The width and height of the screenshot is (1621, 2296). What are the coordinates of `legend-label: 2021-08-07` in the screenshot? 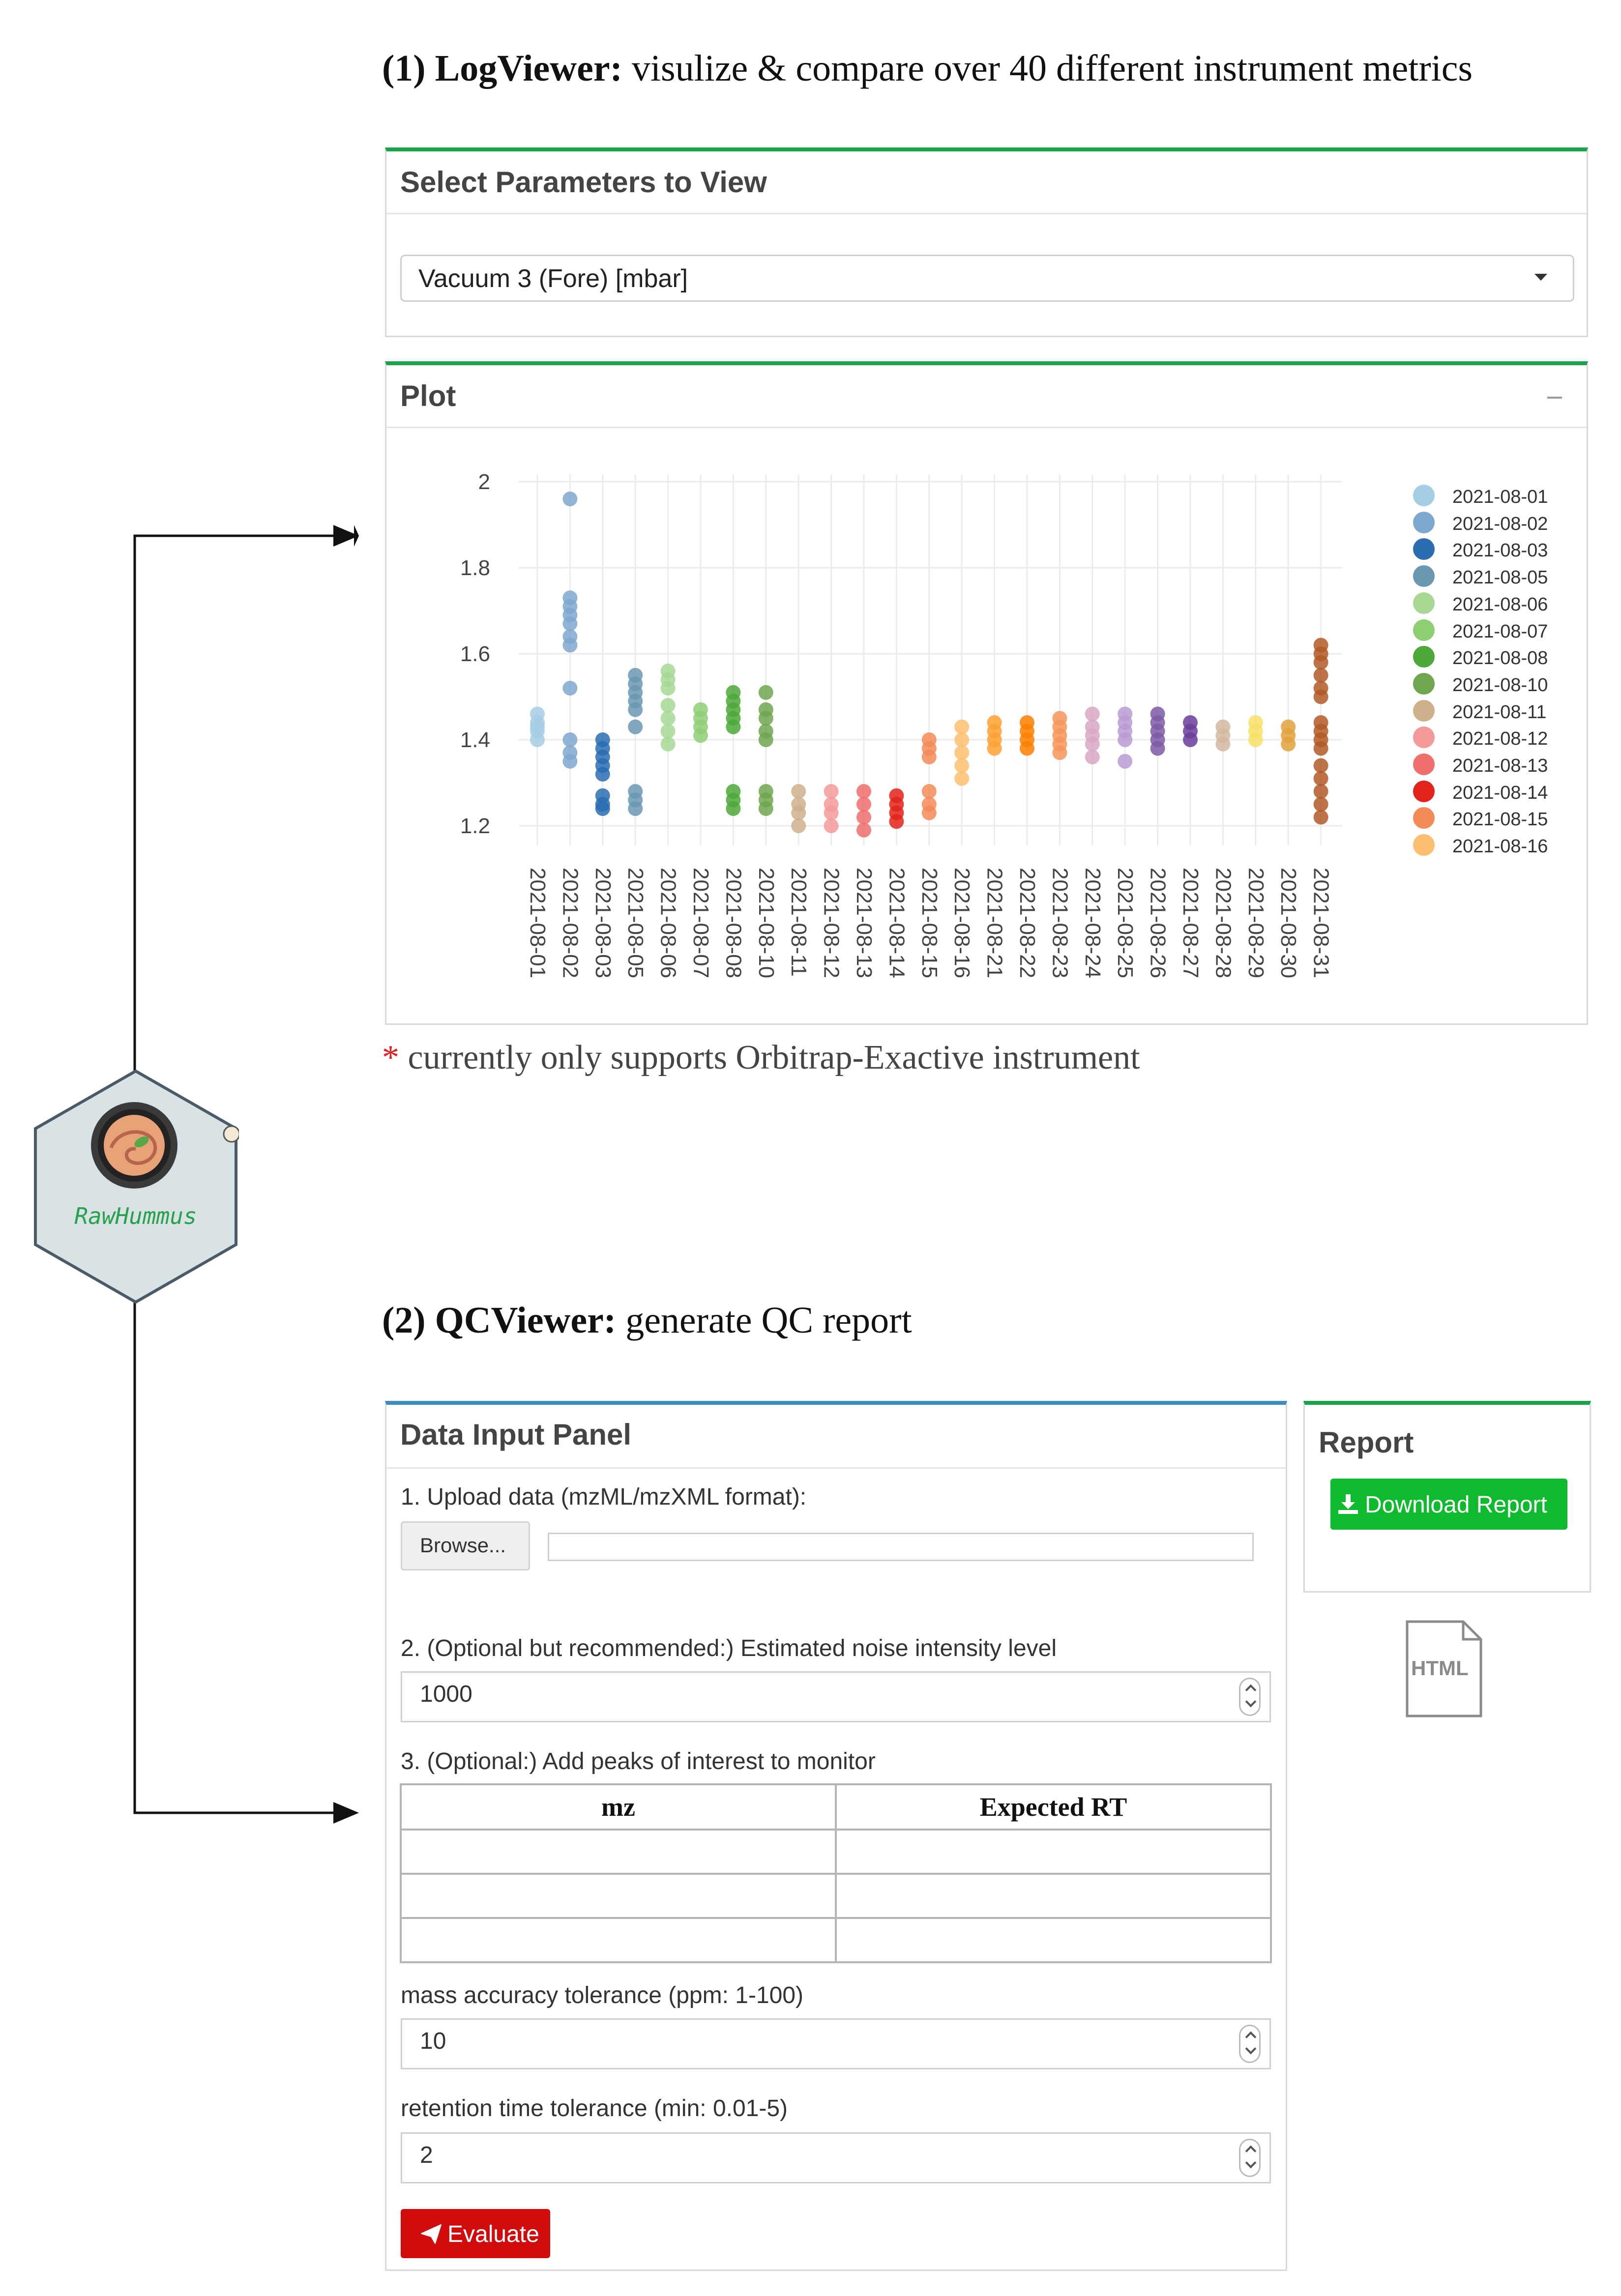 It's located at (1500, 631).